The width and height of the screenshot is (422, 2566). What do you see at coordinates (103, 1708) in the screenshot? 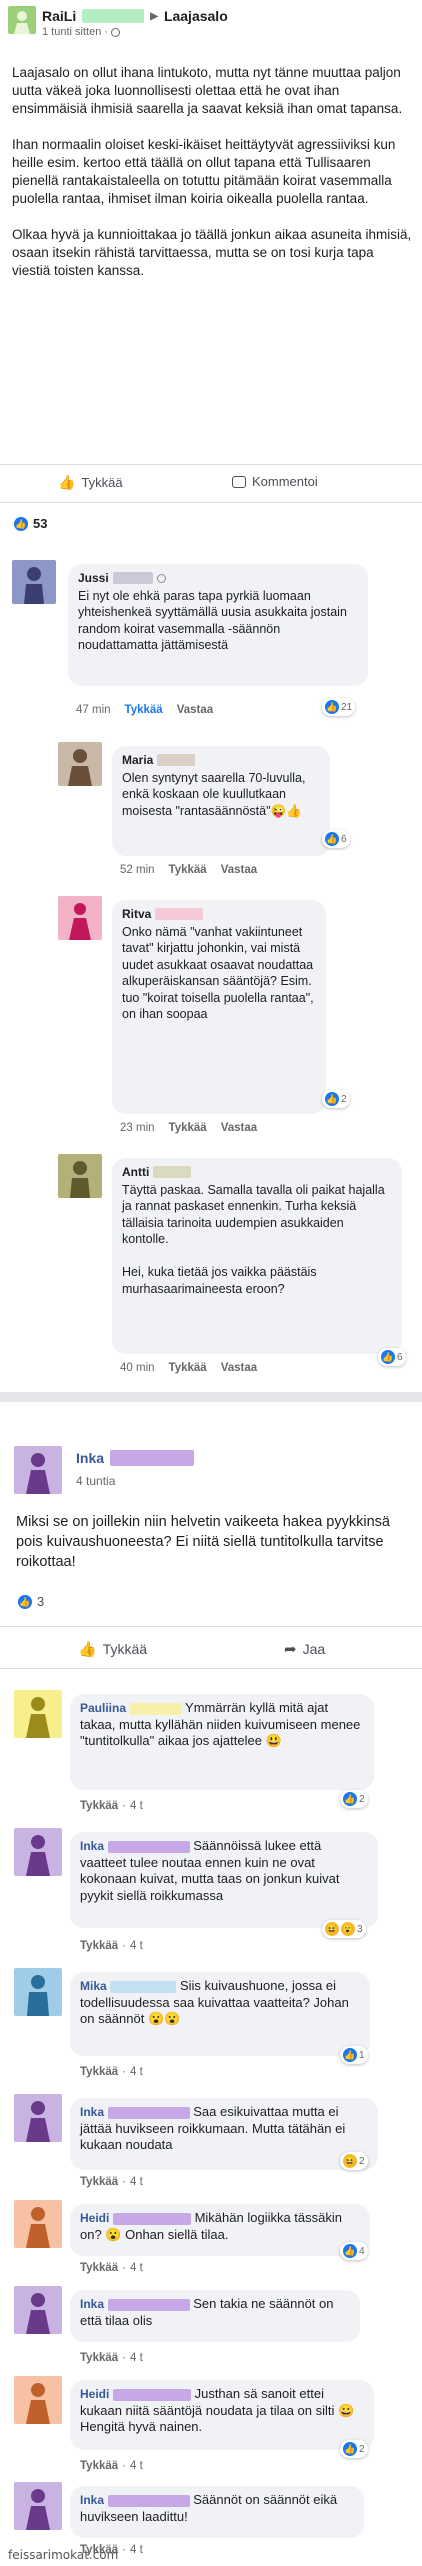
I see `commenter-name: Pauliina` at bounding box center [103, 1708].